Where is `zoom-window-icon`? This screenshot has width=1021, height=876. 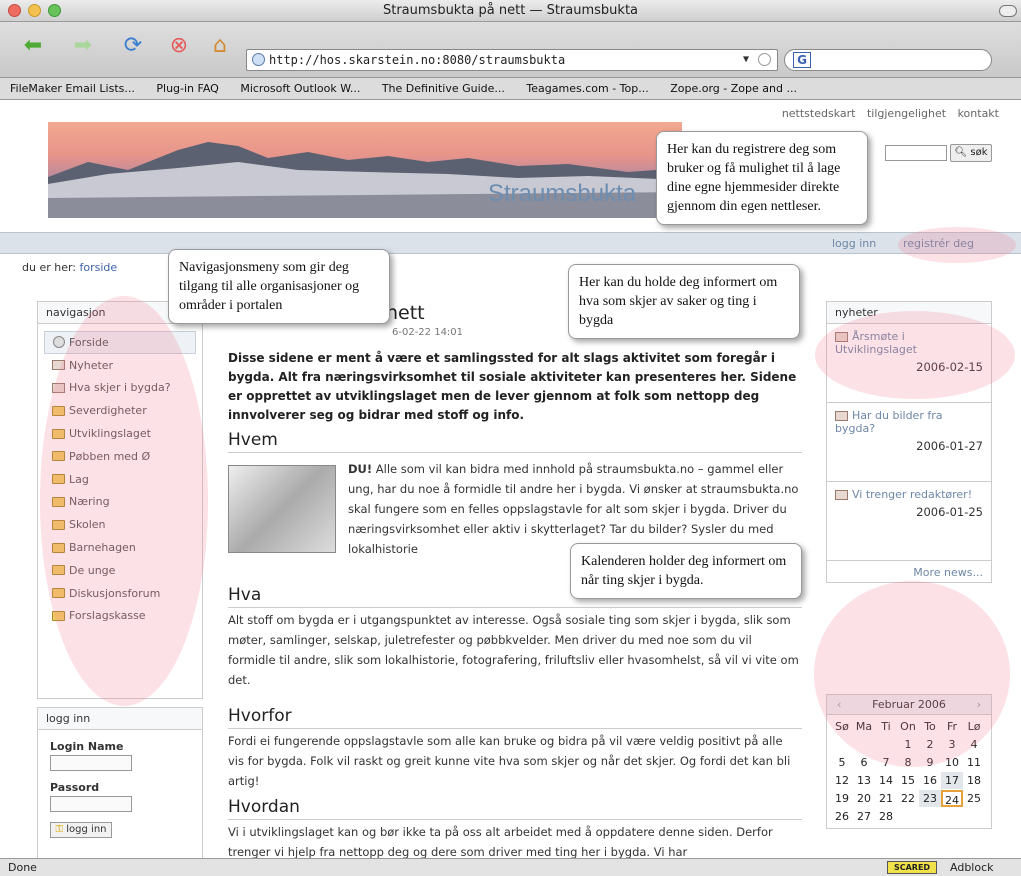 zoom-window-icon is located at coordinates (54, 10).